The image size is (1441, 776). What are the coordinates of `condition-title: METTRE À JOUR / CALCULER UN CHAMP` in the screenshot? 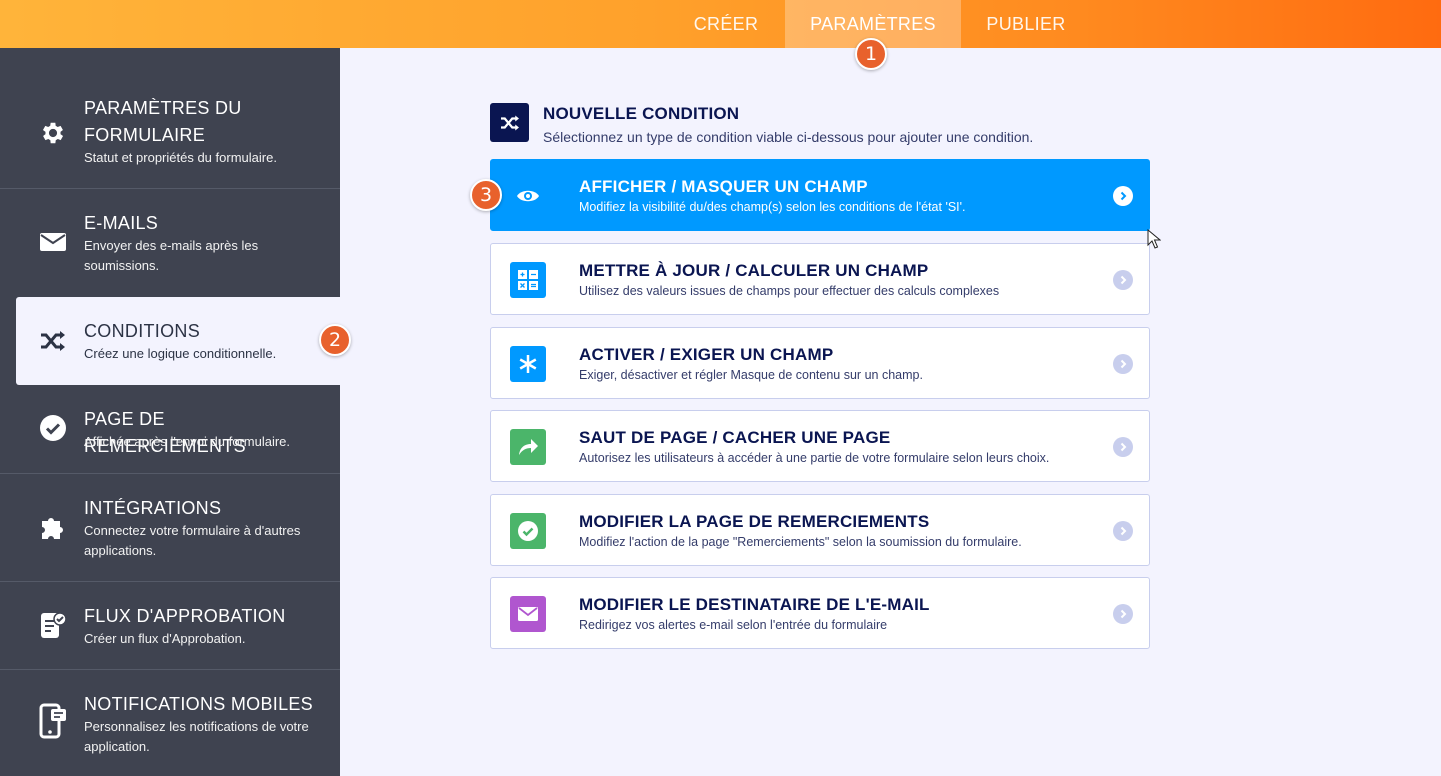 It's located at (754, 270).